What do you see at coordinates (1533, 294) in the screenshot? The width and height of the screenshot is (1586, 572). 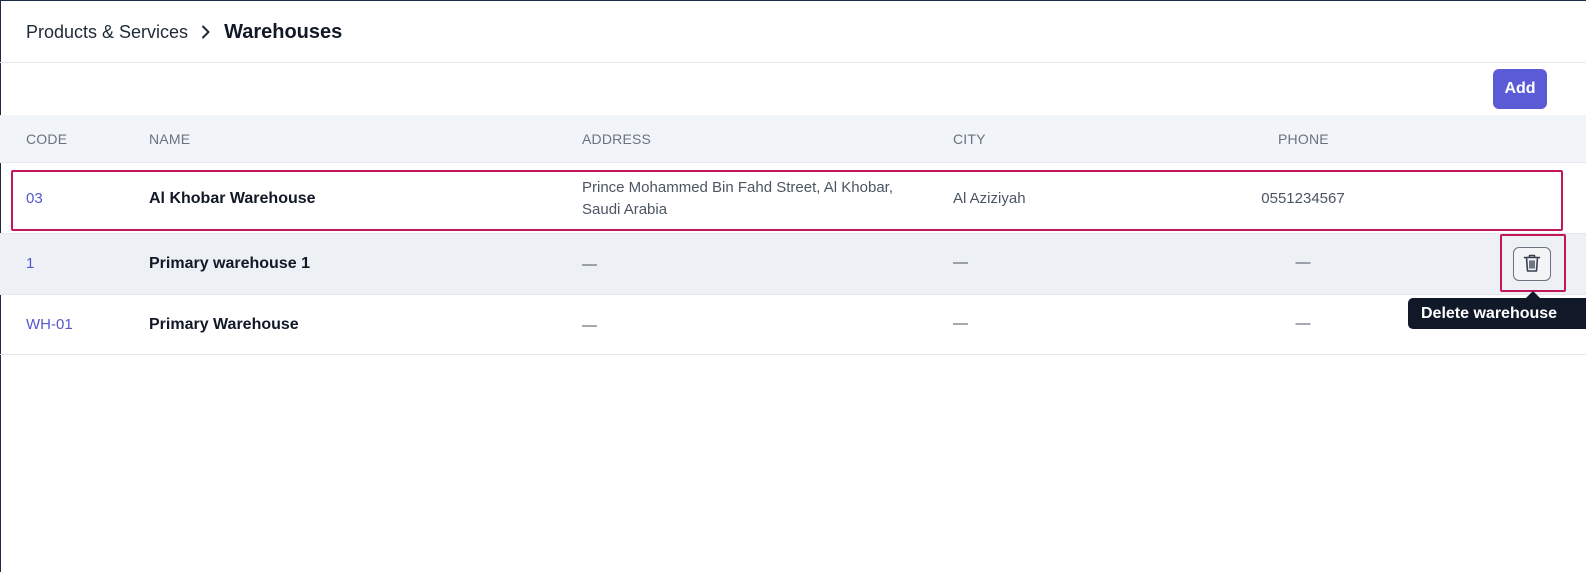 I see `tooltip-arrow` at bounding box center [1533, 294].